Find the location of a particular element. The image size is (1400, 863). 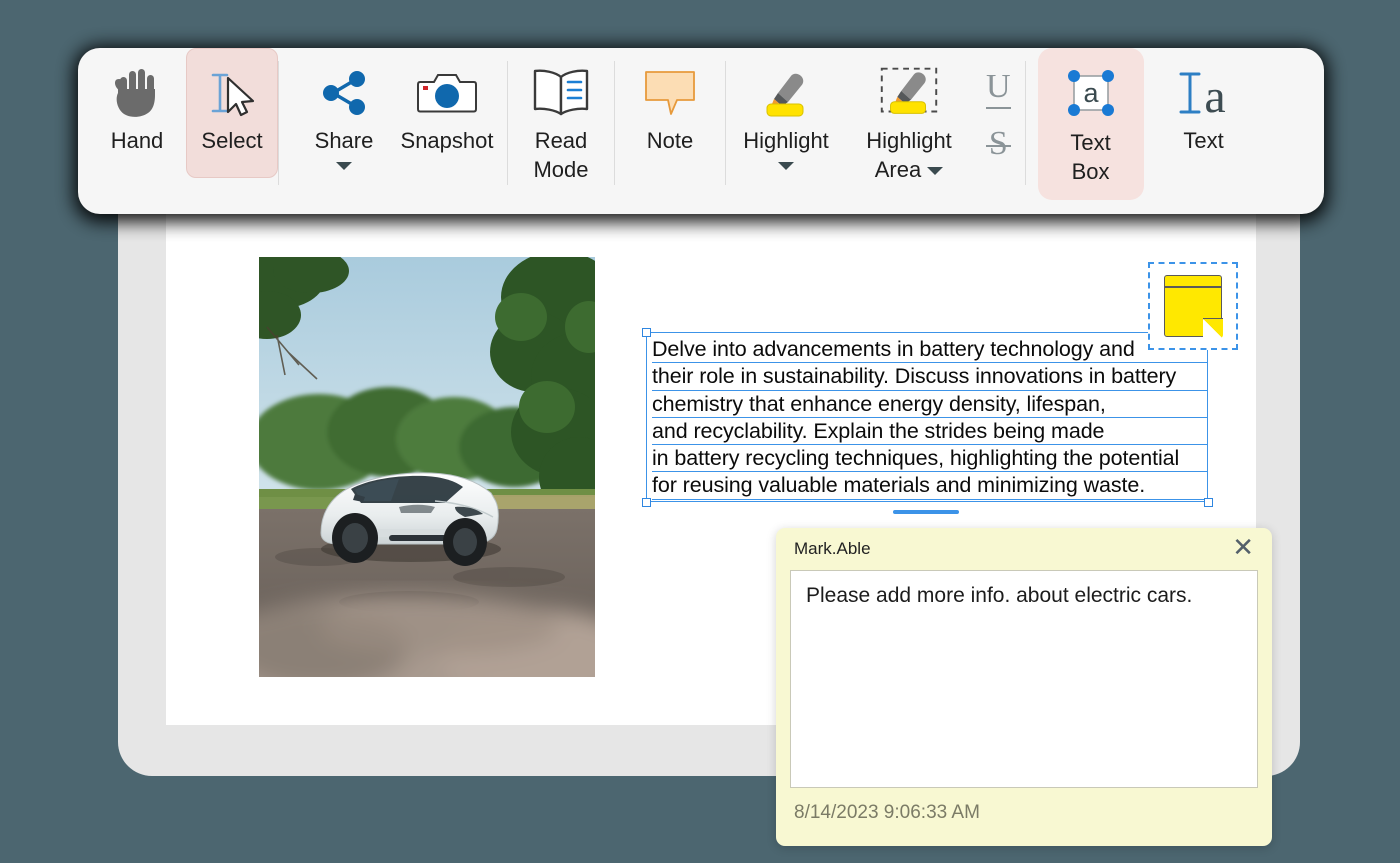

tool-button-hand: Hand is located at coordinates (137, 101).